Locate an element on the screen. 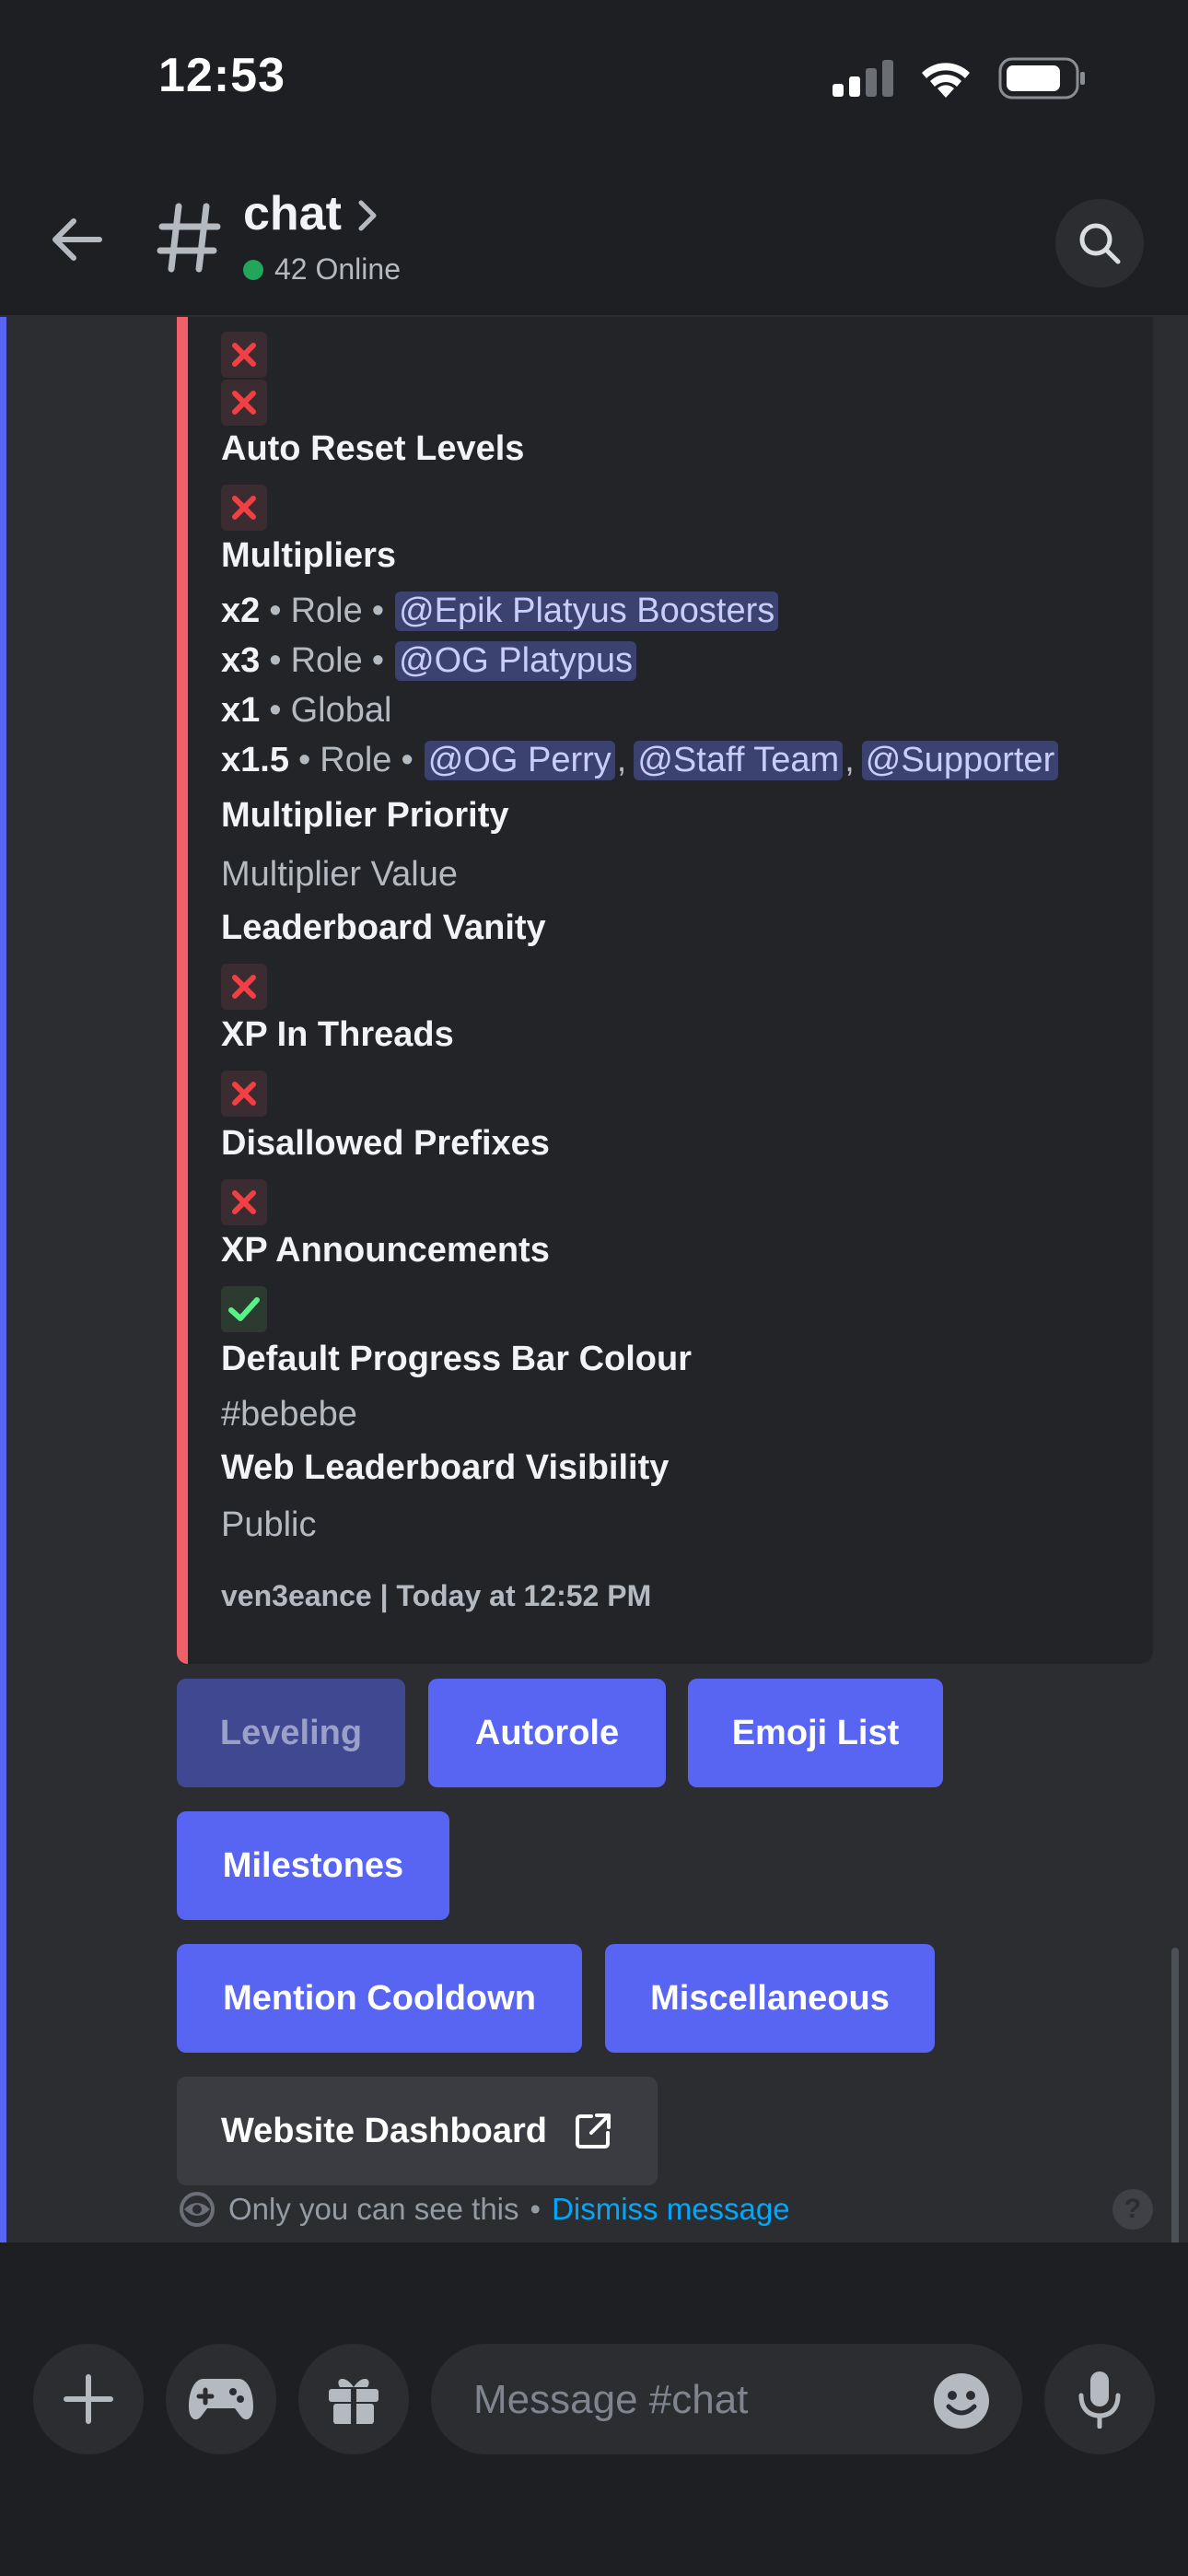 Image resolution: width=1188 pixels, height=2576 pixels. role-mention: @OG Perry is located at coordinates (519, 760).